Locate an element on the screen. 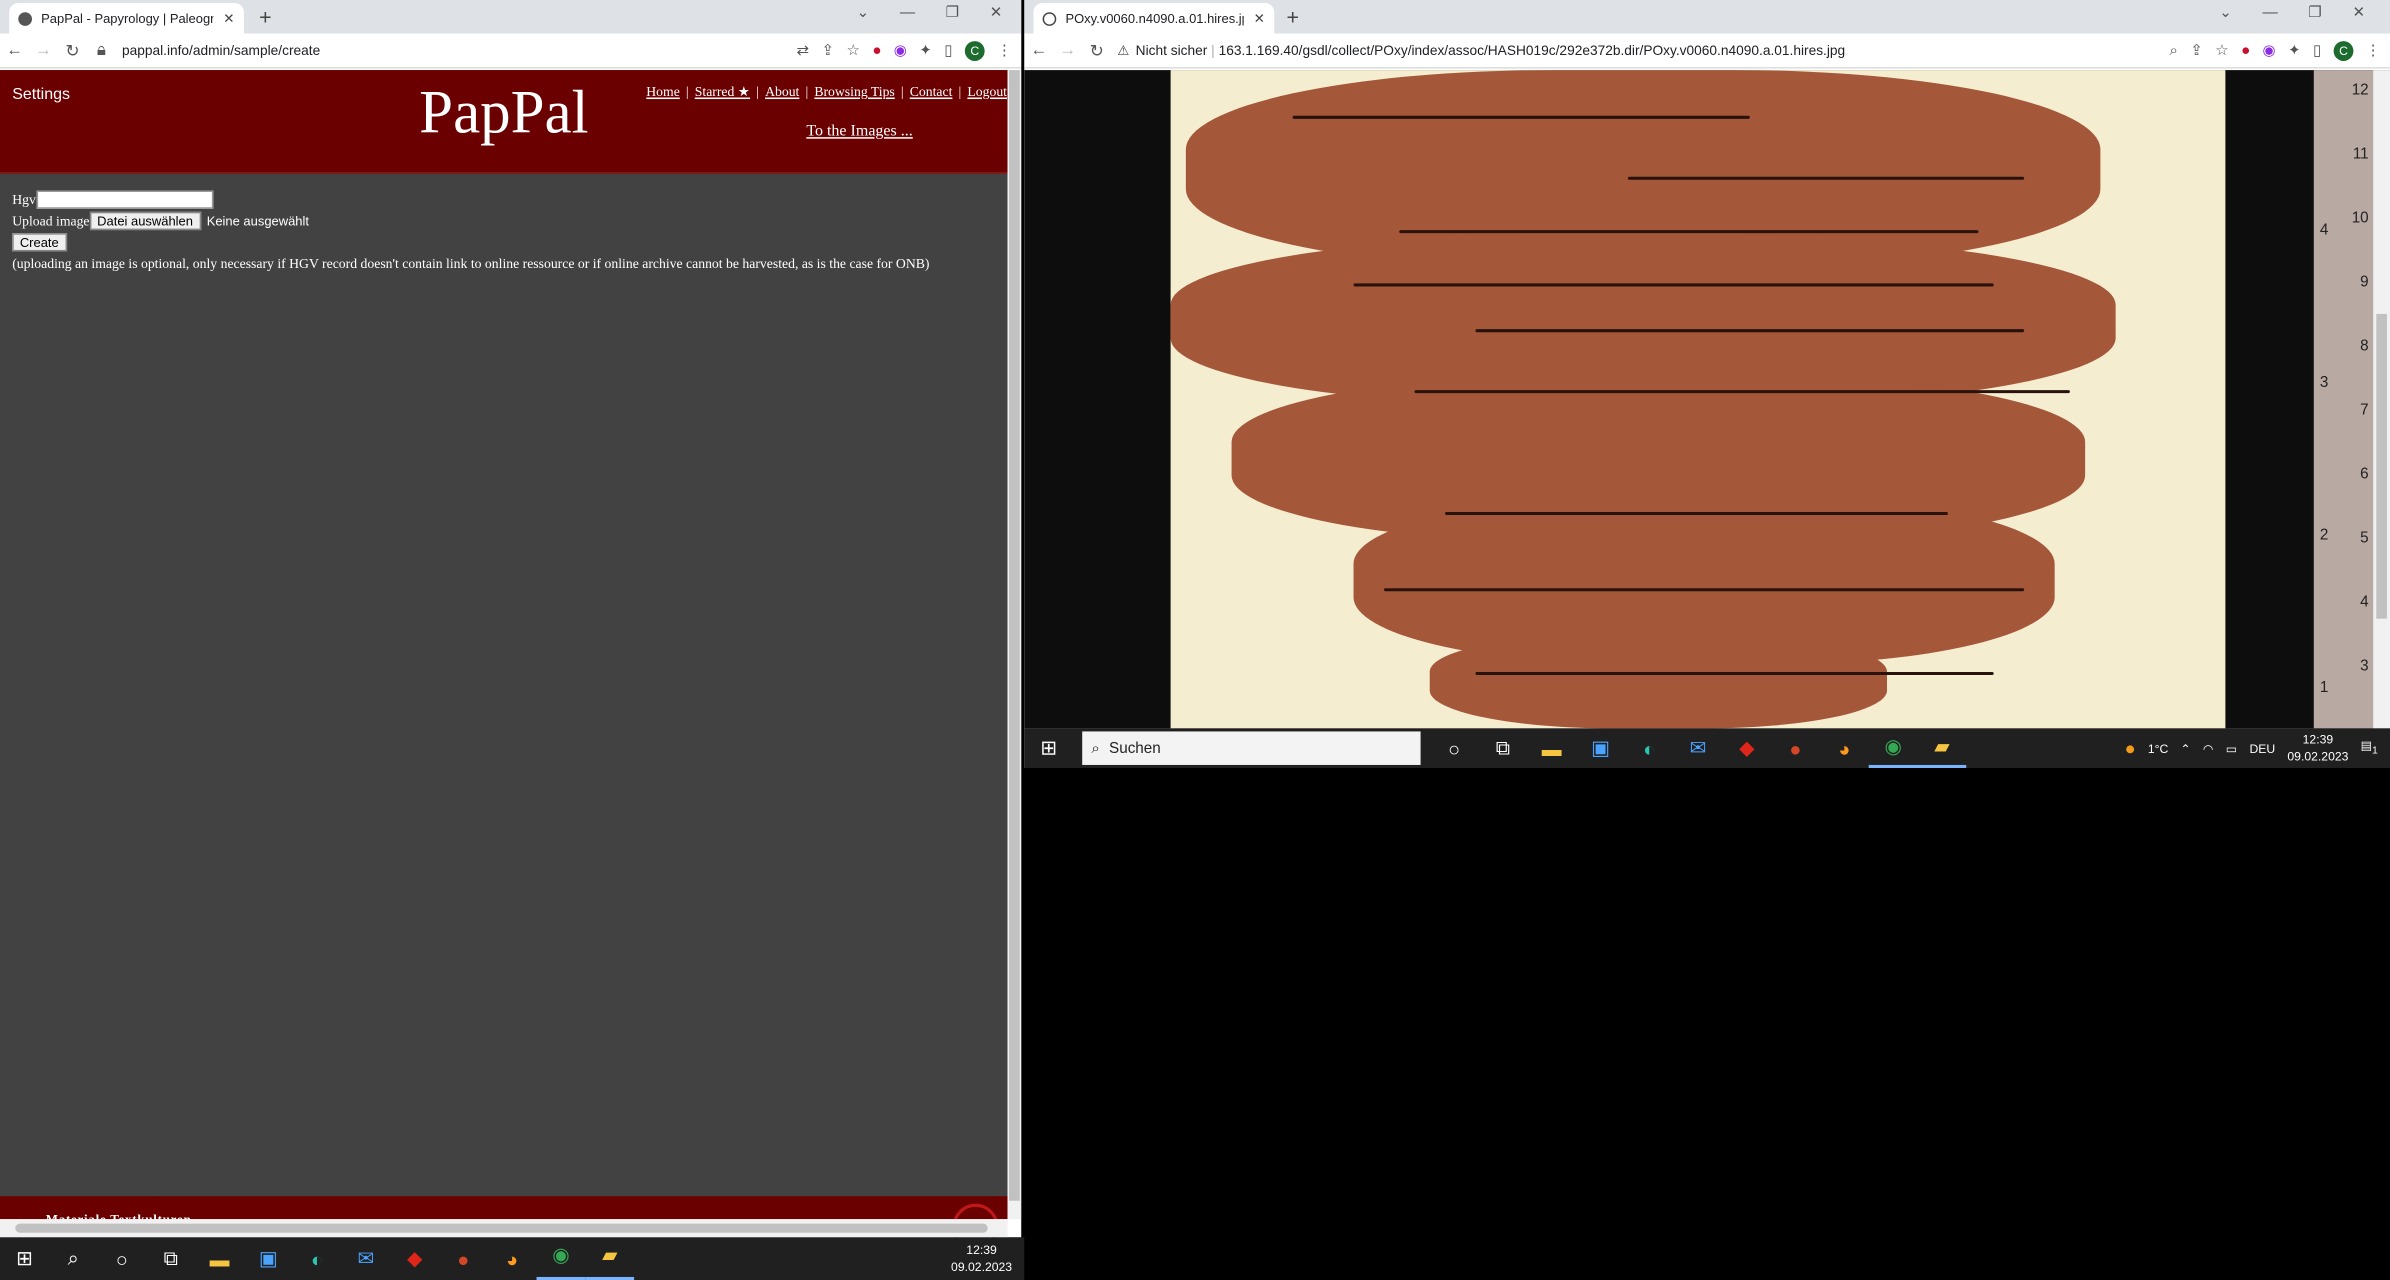 The image size is (2390, 1280). weather-temp: 1°C is located at coordinates (2158, 748).